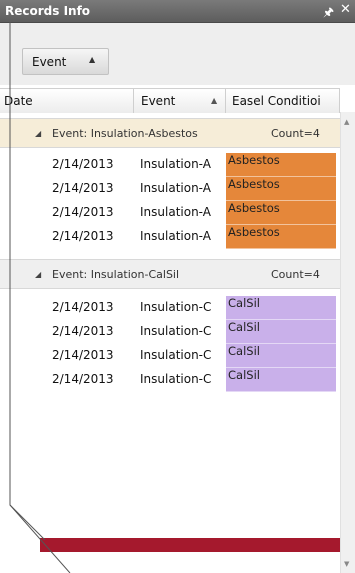  What do you see at coordinates (49, 62) in the screenshot?
I see `group-chip-label: Event` at bounding box center [49, 62].